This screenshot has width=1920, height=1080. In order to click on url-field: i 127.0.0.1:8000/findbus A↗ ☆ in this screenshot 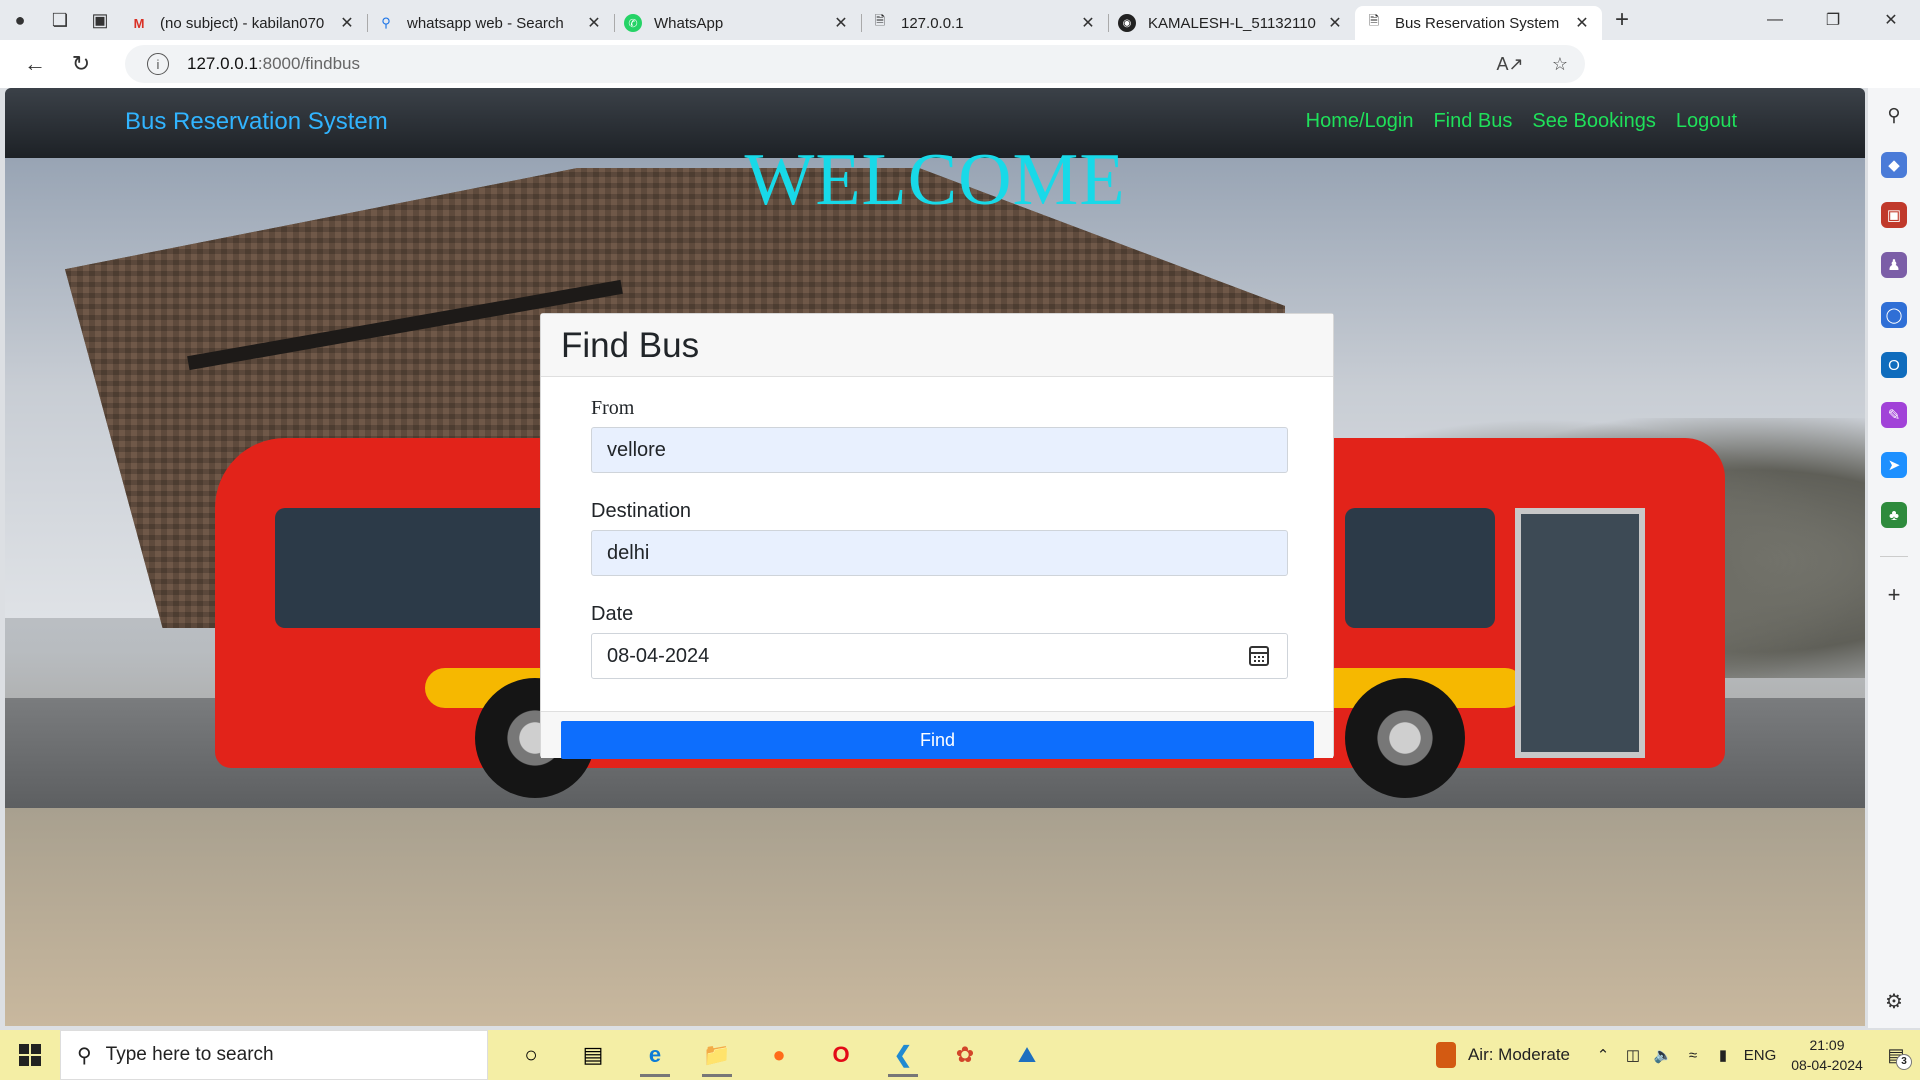, I will do `click(855, 64)`.